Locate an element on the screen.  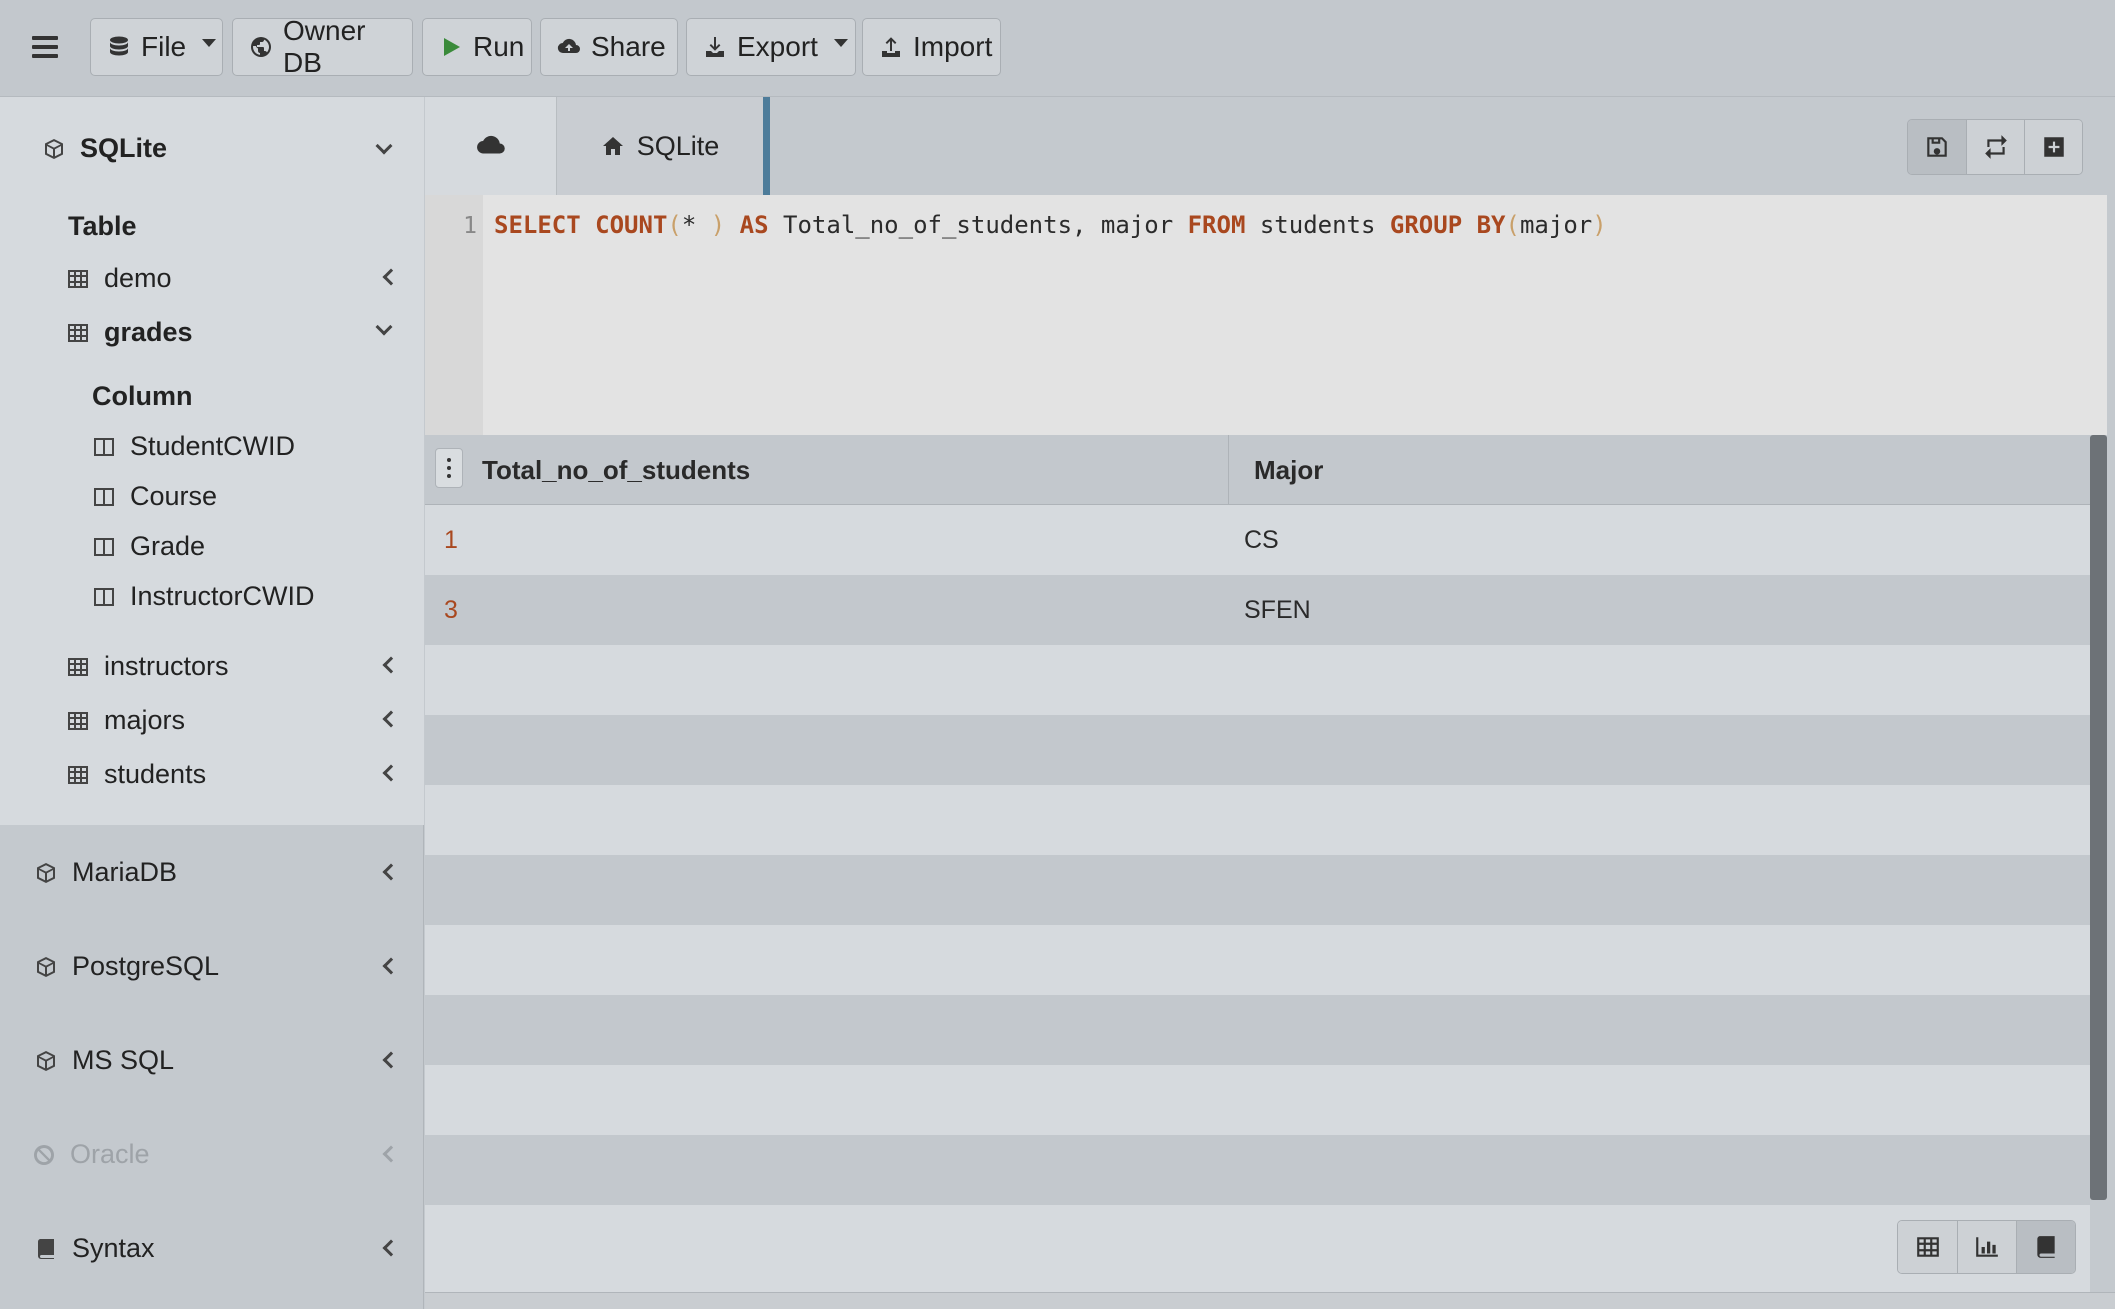
share-label: Share is located at coordinates (628, 46).